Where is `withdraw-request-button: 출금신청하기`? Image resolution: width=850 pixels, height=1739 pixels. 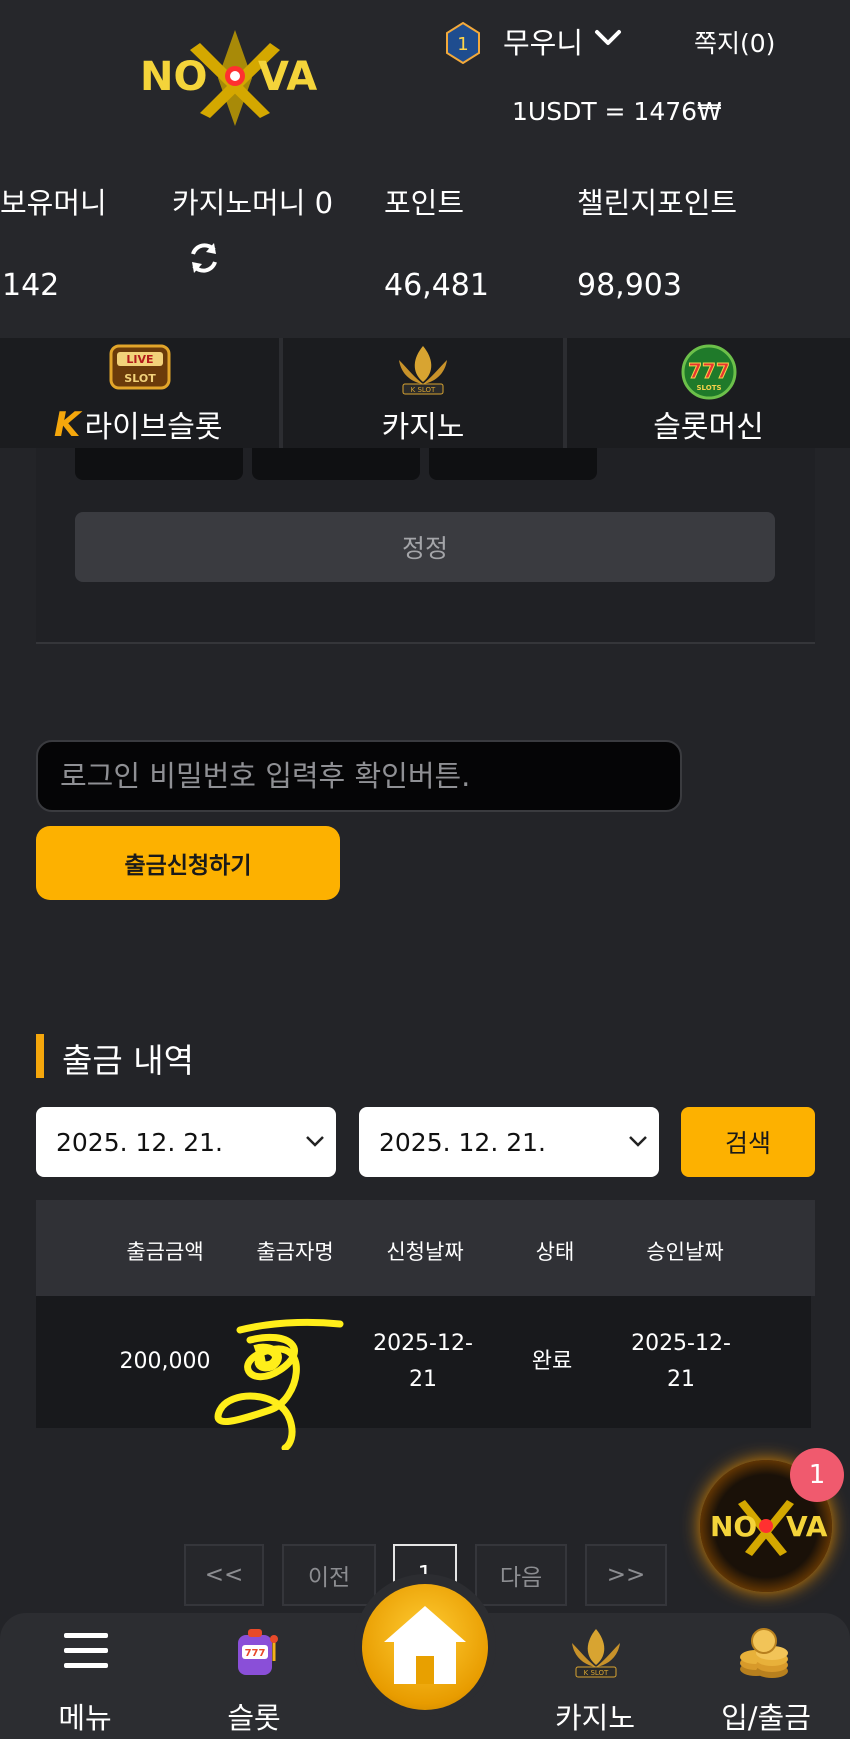
withdraw-request-button: 출금신청하기 is located at coordinates (188, 863).